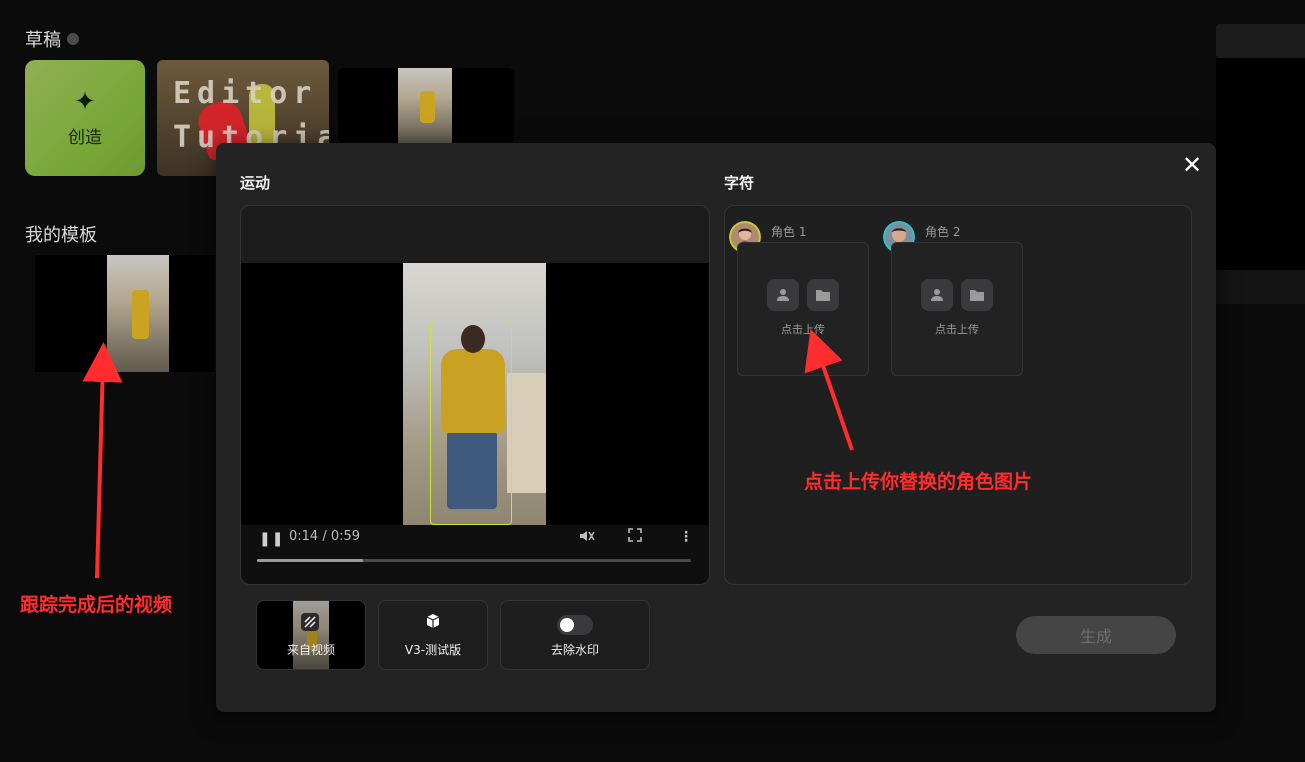 This screenshot has height=762, width=1305. What do you see at coordinates (96, 605) in the screenshot?
I see `annotation-left: 跟踪完成后的视频` at bounding box center [96, 605].